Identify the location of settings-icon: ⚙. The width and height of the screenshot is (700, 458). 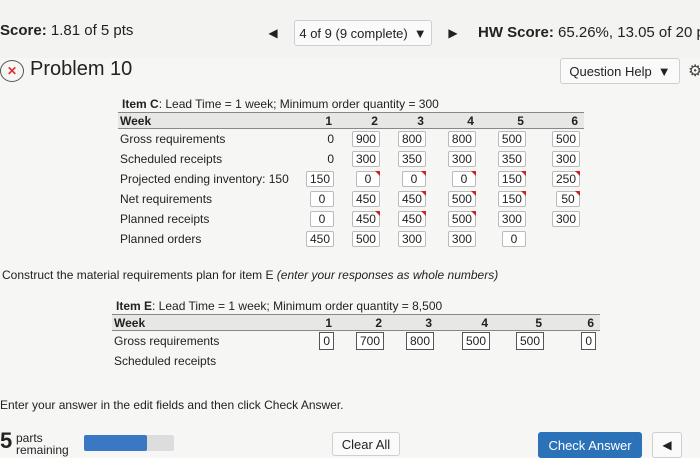
(694, 71).